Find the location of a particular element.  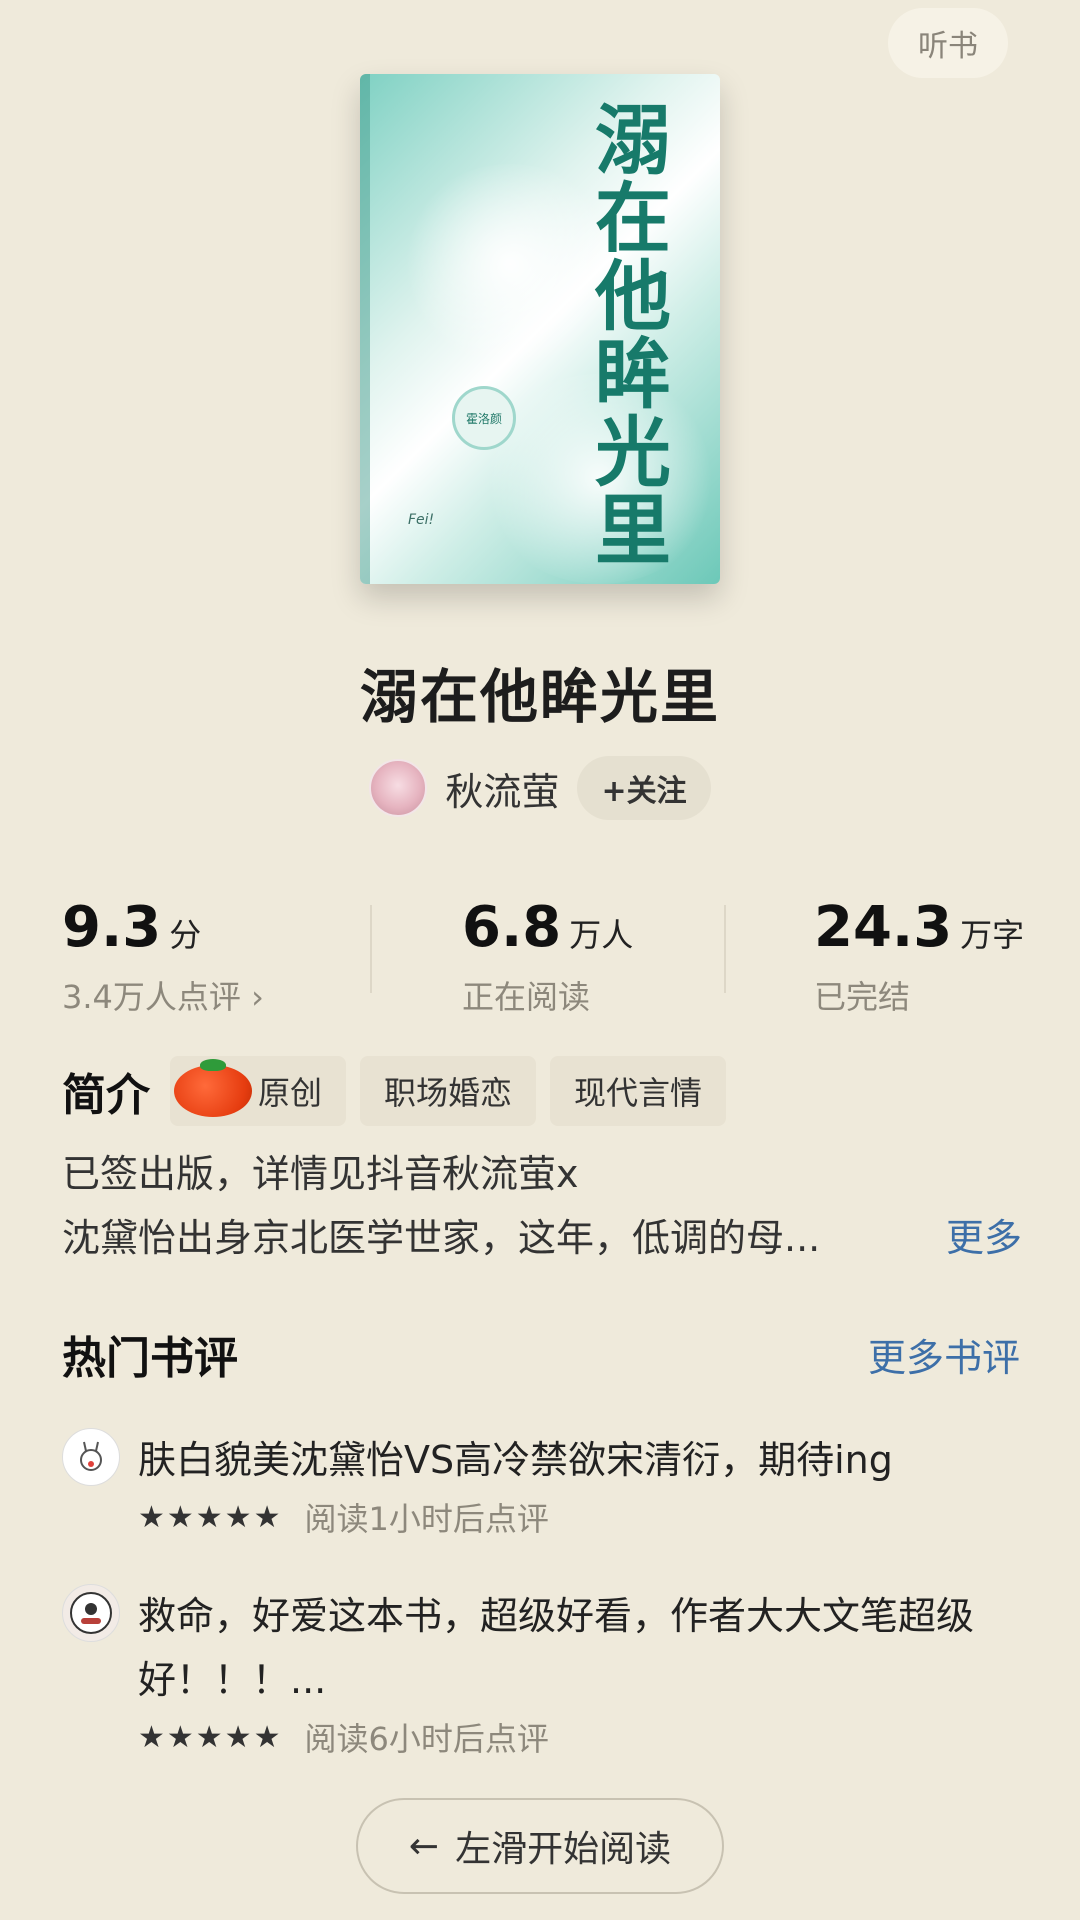

review-time: 阅读1小时后点评 is located at coordinates (426, 1519).